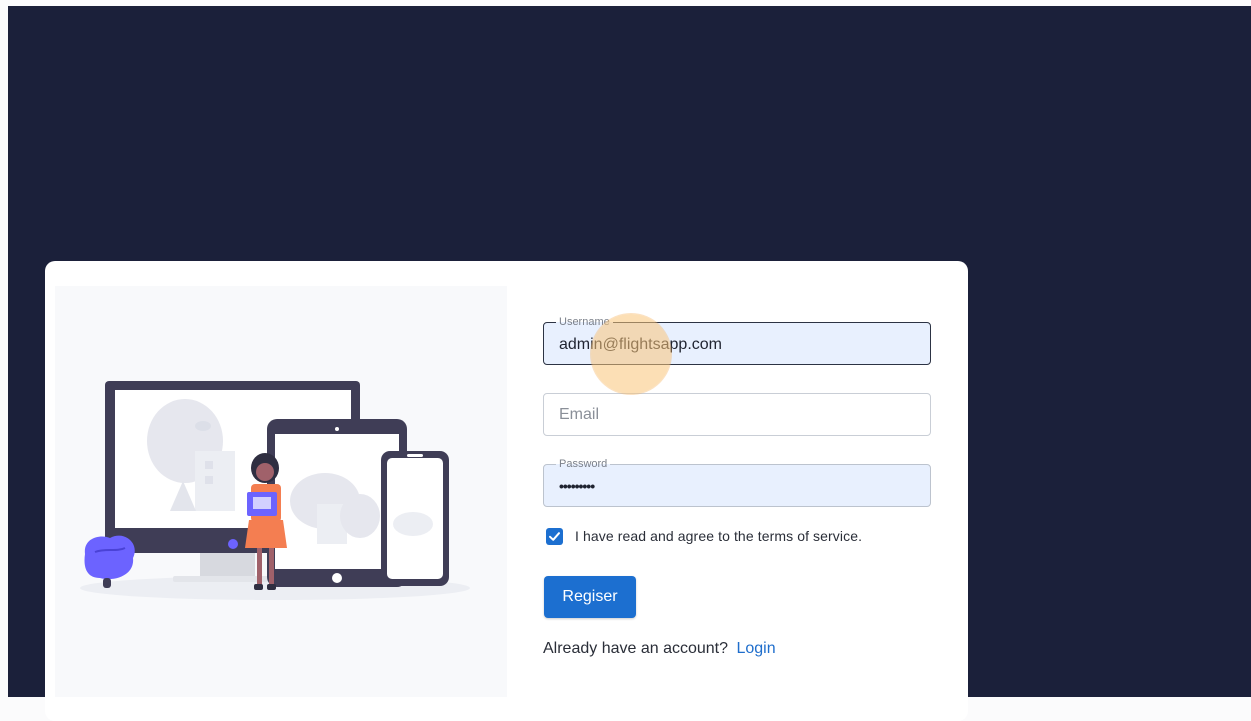 The height and width of the screenshot is (721, 1251). I want to click on check-icon, so click(554, 536).